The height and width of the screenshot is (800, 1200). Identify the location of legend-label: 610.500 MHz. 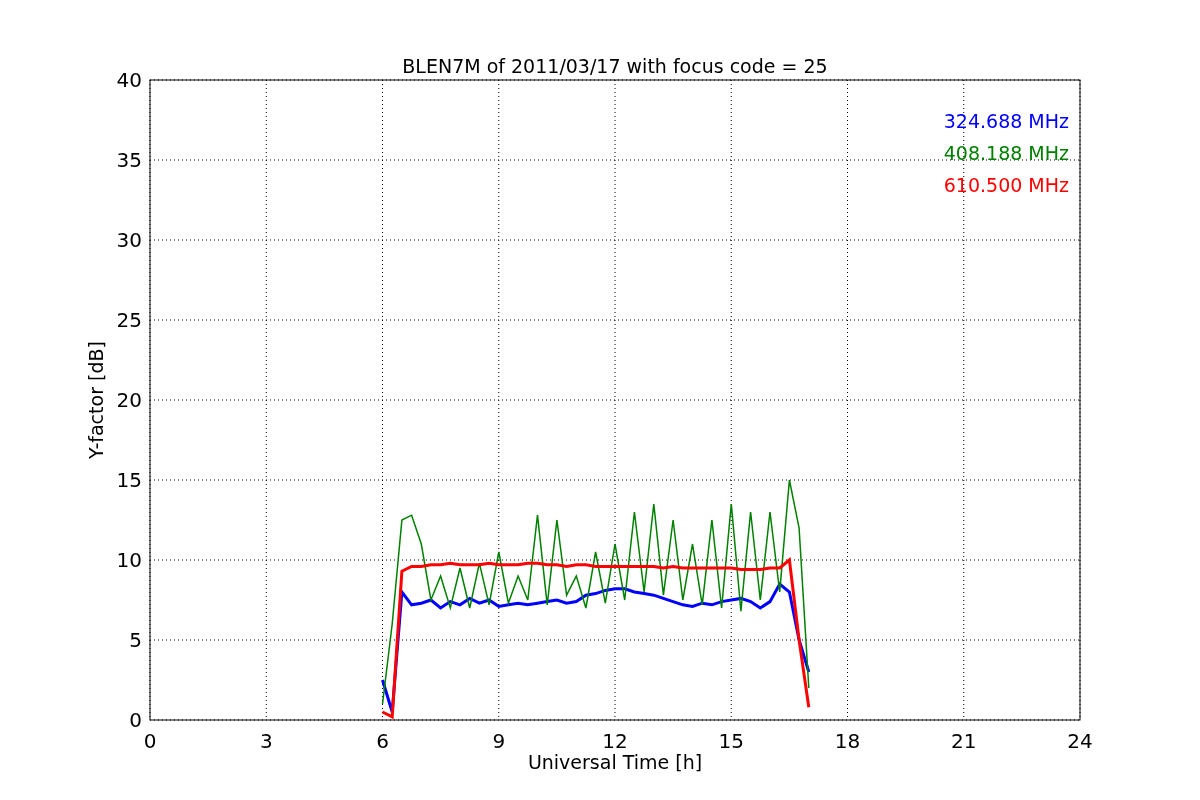
(1006, 185).